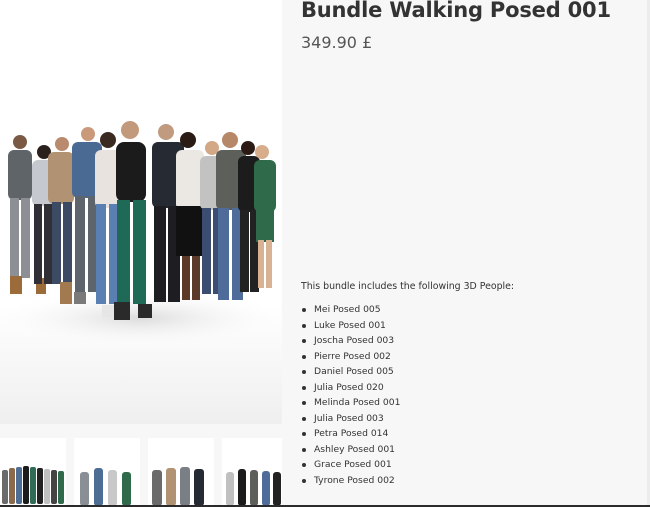  I want to click on thumbnail-image-people-b, so click(178, 486).